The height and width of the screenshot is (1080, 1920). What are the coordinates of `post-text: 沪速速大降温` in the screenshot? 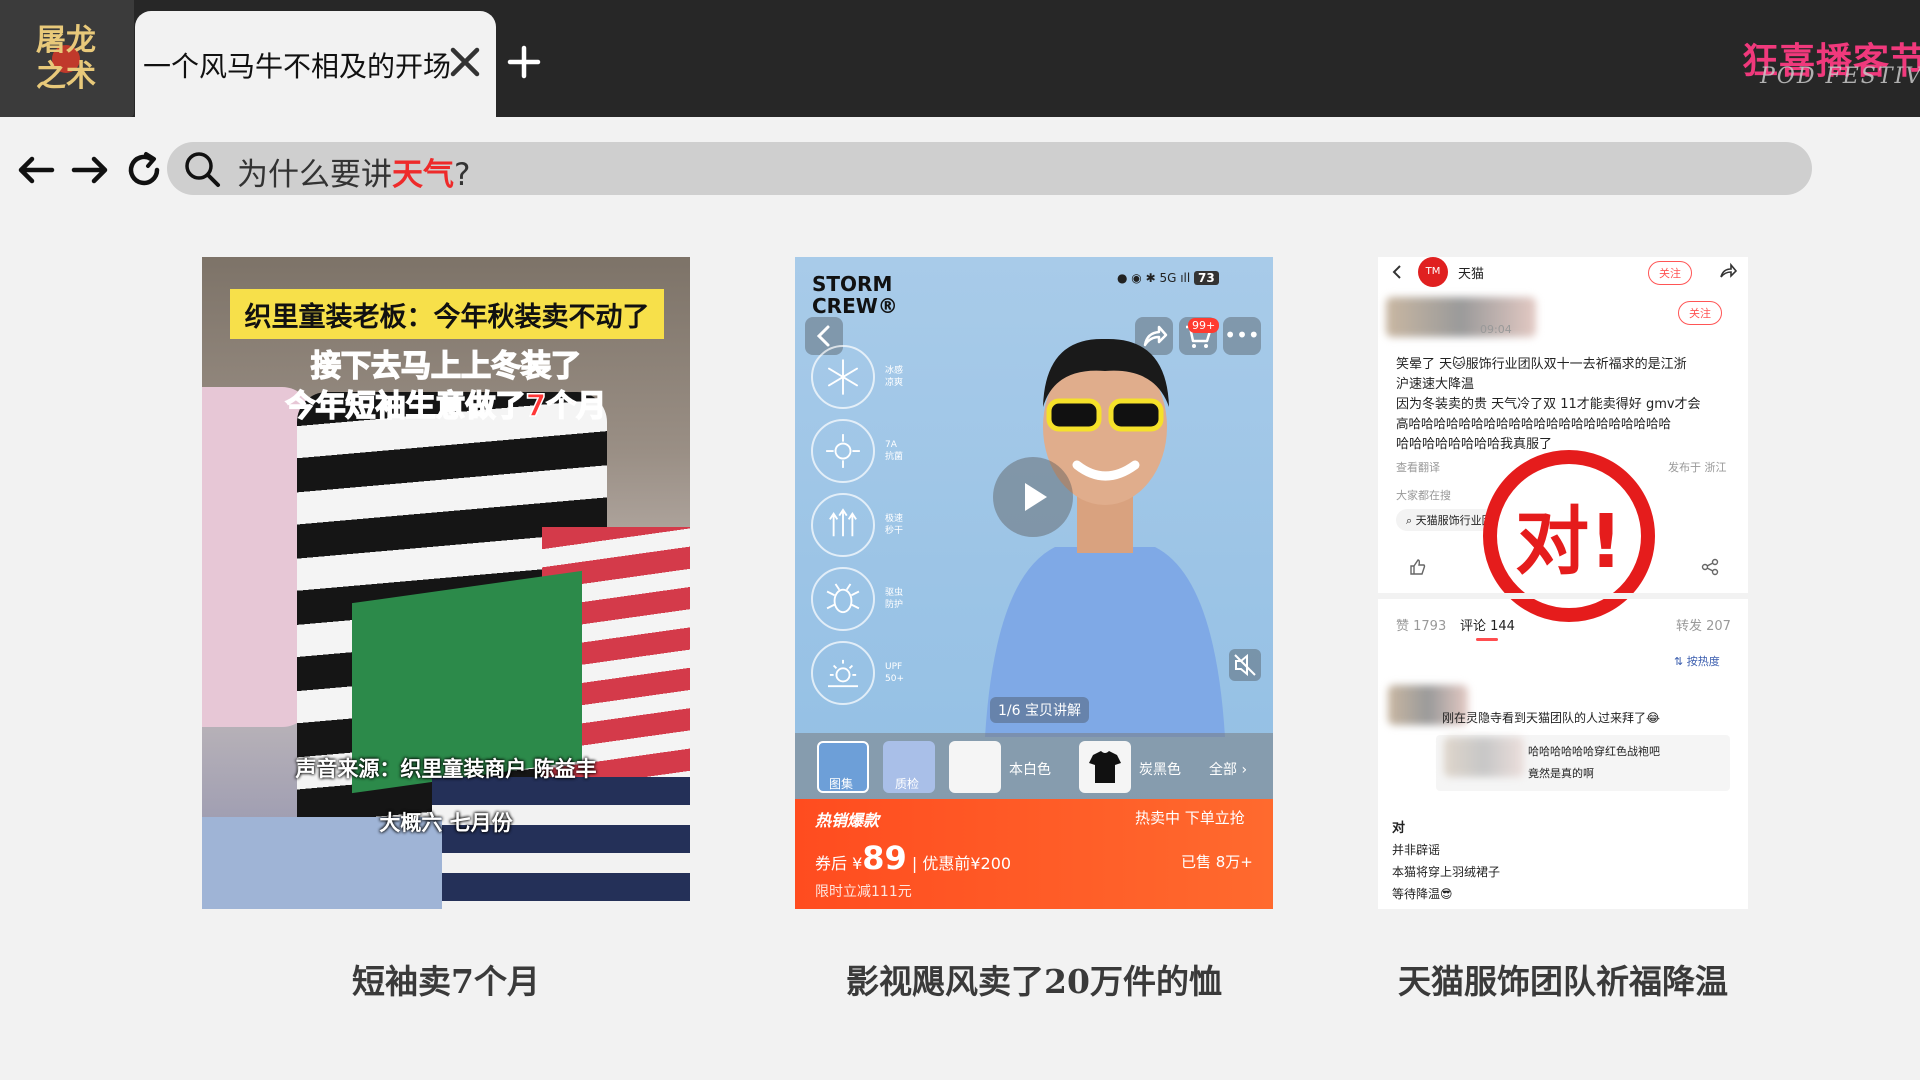 It's located at (1435, 384).